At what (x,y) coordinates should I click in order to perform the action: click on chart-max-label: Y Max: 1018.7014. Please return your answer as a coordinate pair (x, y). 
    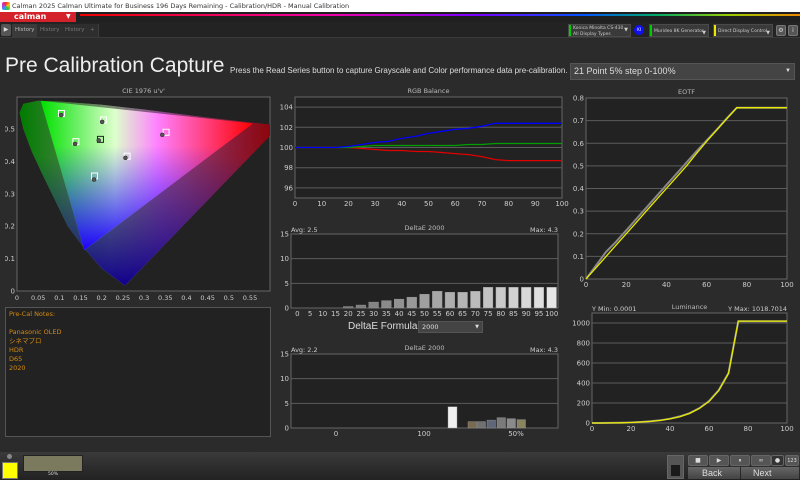
    Looking at the image, I should click on (757, 309).